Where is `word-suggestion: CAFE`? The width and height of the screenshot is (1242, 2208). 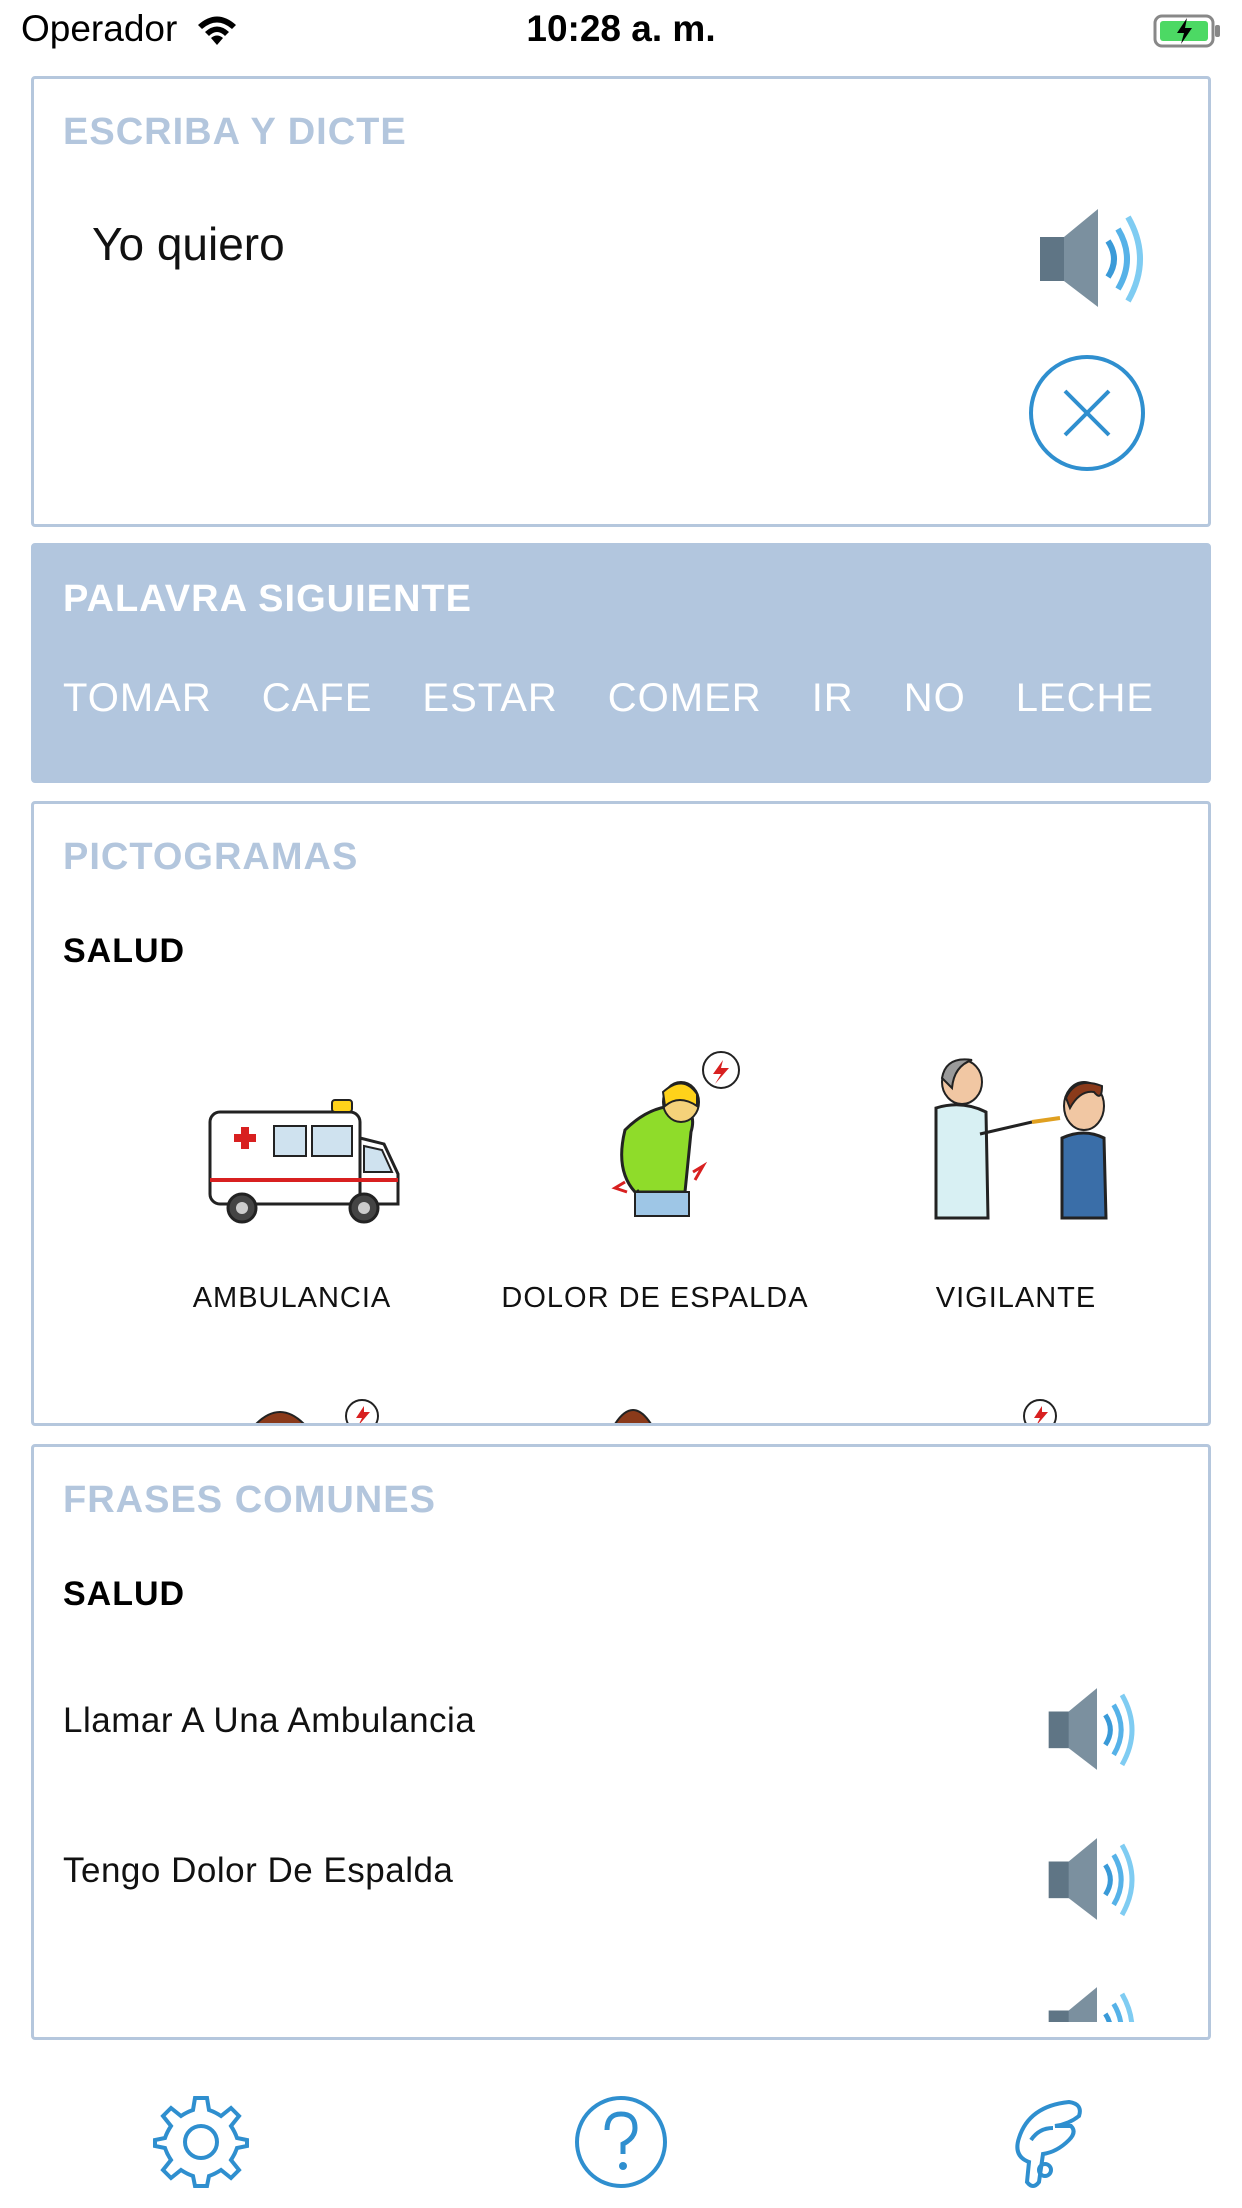 word-suggestion: CAFE is located at coordinates (317, 698).